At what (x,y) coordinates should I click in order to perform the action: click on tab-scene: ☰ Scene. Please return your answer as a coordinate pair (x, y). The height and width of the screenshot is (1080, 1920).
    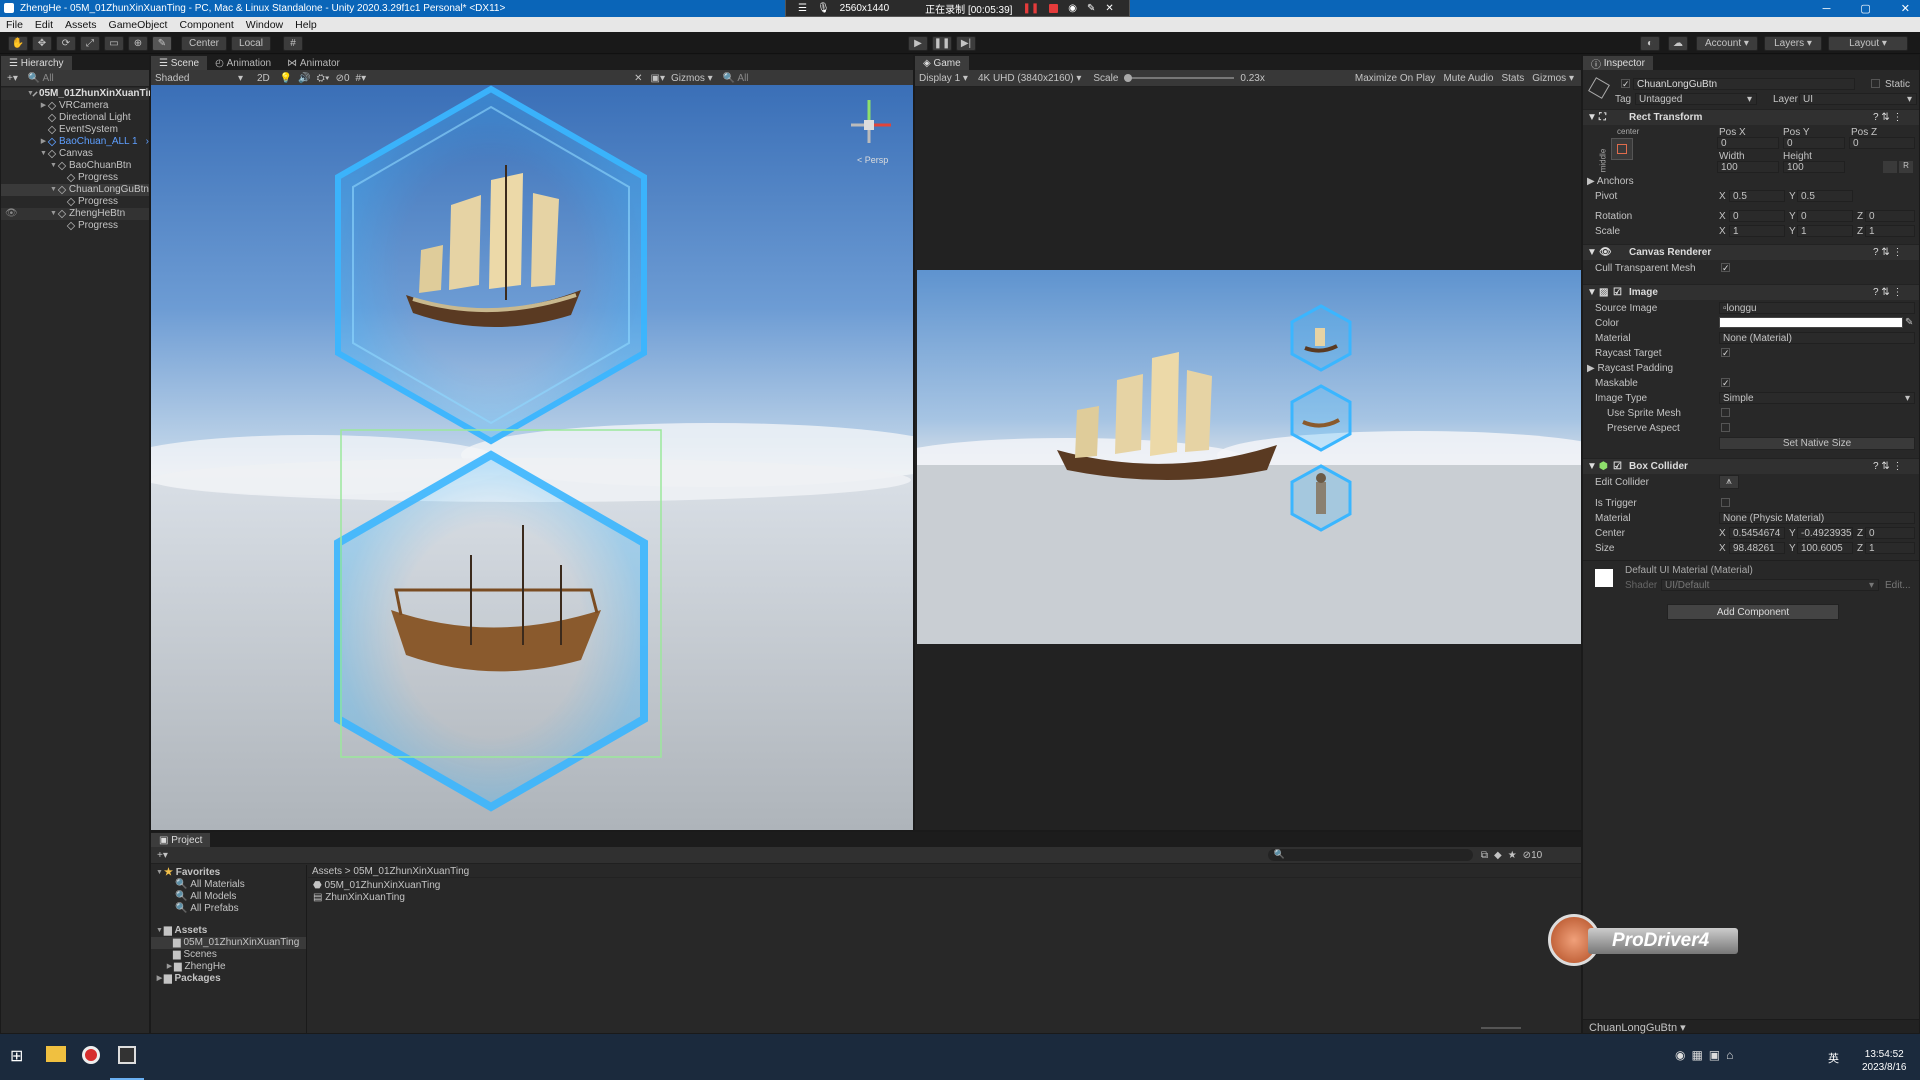
    Looking at the image, I should click on (179, 63).